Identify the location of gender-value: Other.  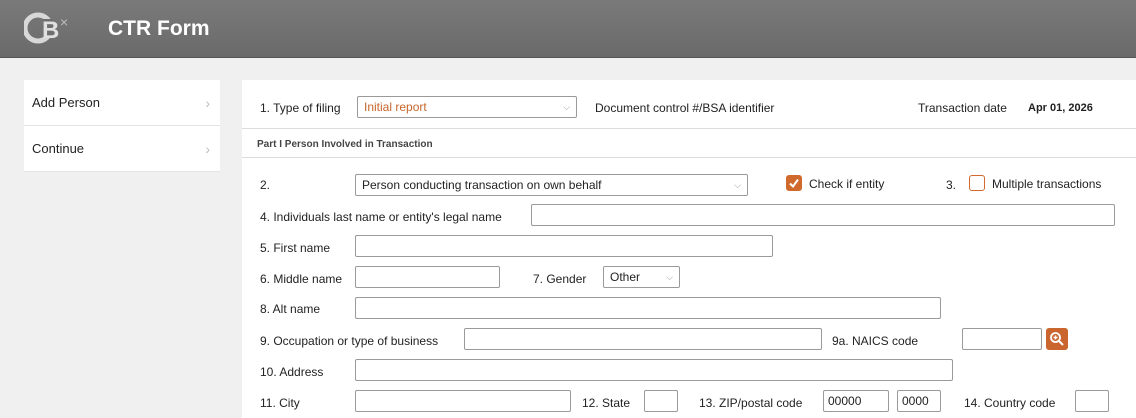
(625, 277).